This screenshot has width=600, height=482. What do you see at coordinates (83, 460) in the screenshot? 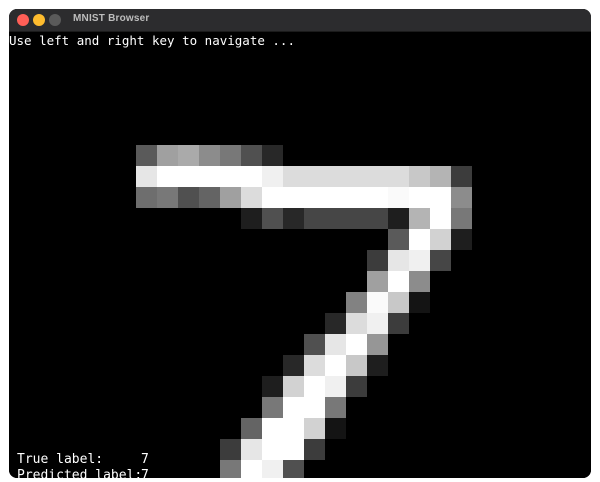
I see `true-label-row: True label: 7` at bounding box center [83, 460].